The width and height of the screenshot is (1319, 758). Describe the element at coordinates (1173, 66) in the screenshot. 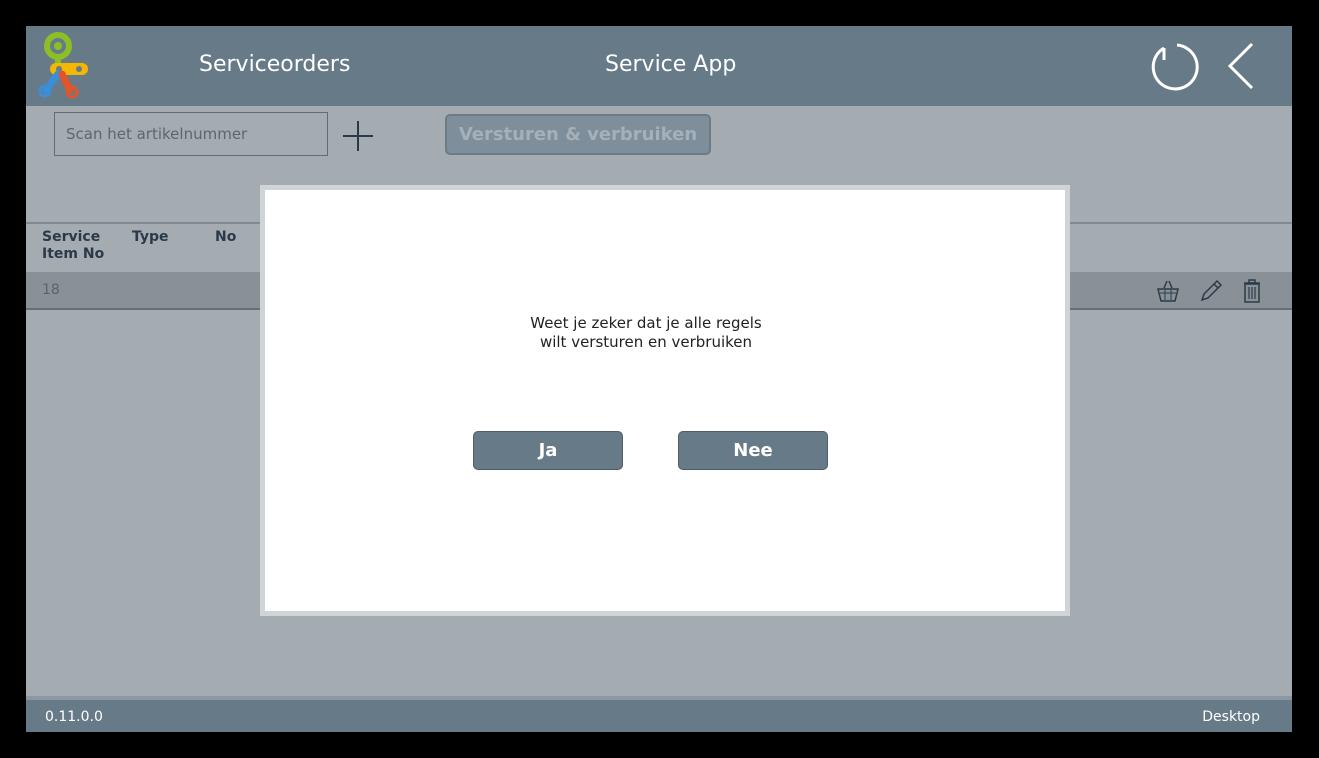

I see `refresh-icon` at that location.